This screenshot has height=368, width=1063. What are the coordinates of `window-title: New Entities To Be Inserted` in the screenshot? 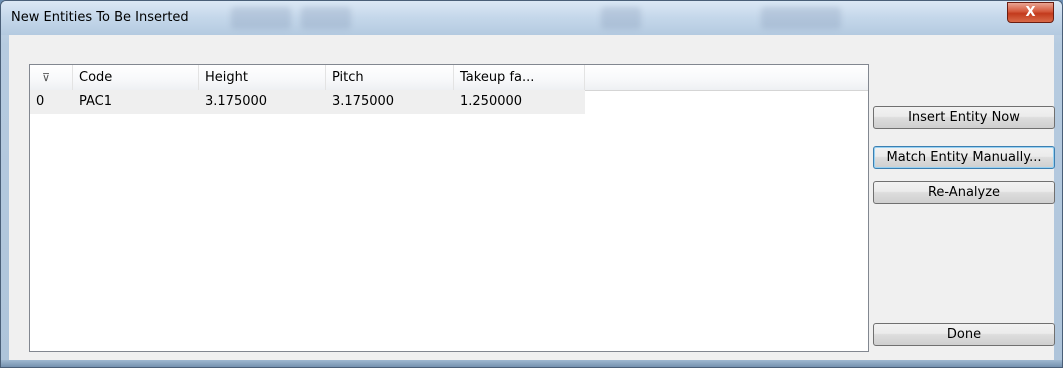 It's located at (100, 17).